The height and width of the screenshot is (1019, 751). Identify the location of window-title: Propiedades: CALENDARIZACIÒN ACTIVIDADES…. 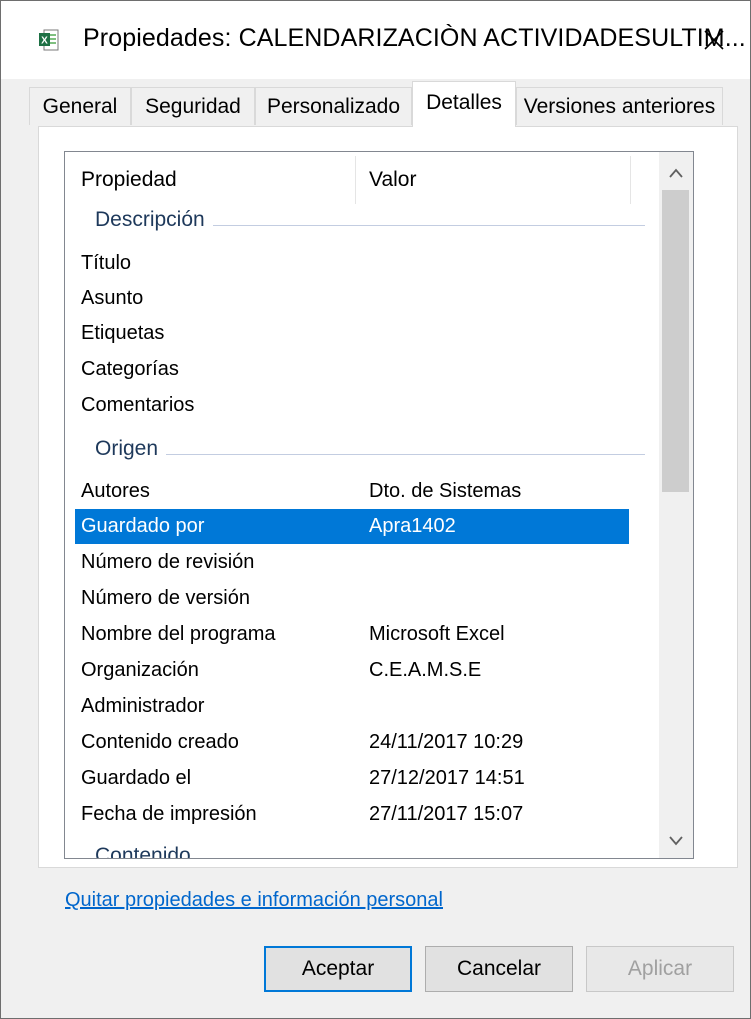
(414, 38).